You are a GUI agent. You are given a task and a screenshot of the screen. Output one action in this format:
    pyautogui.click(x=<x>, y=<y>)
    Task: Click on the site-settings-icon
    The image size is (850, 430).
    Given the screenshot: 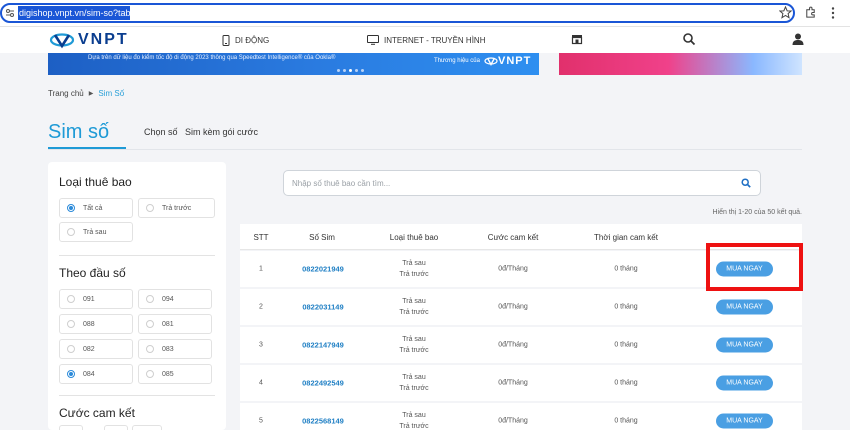 What is the action you would take?
    pyautogui.click(x=10, y=13)
    